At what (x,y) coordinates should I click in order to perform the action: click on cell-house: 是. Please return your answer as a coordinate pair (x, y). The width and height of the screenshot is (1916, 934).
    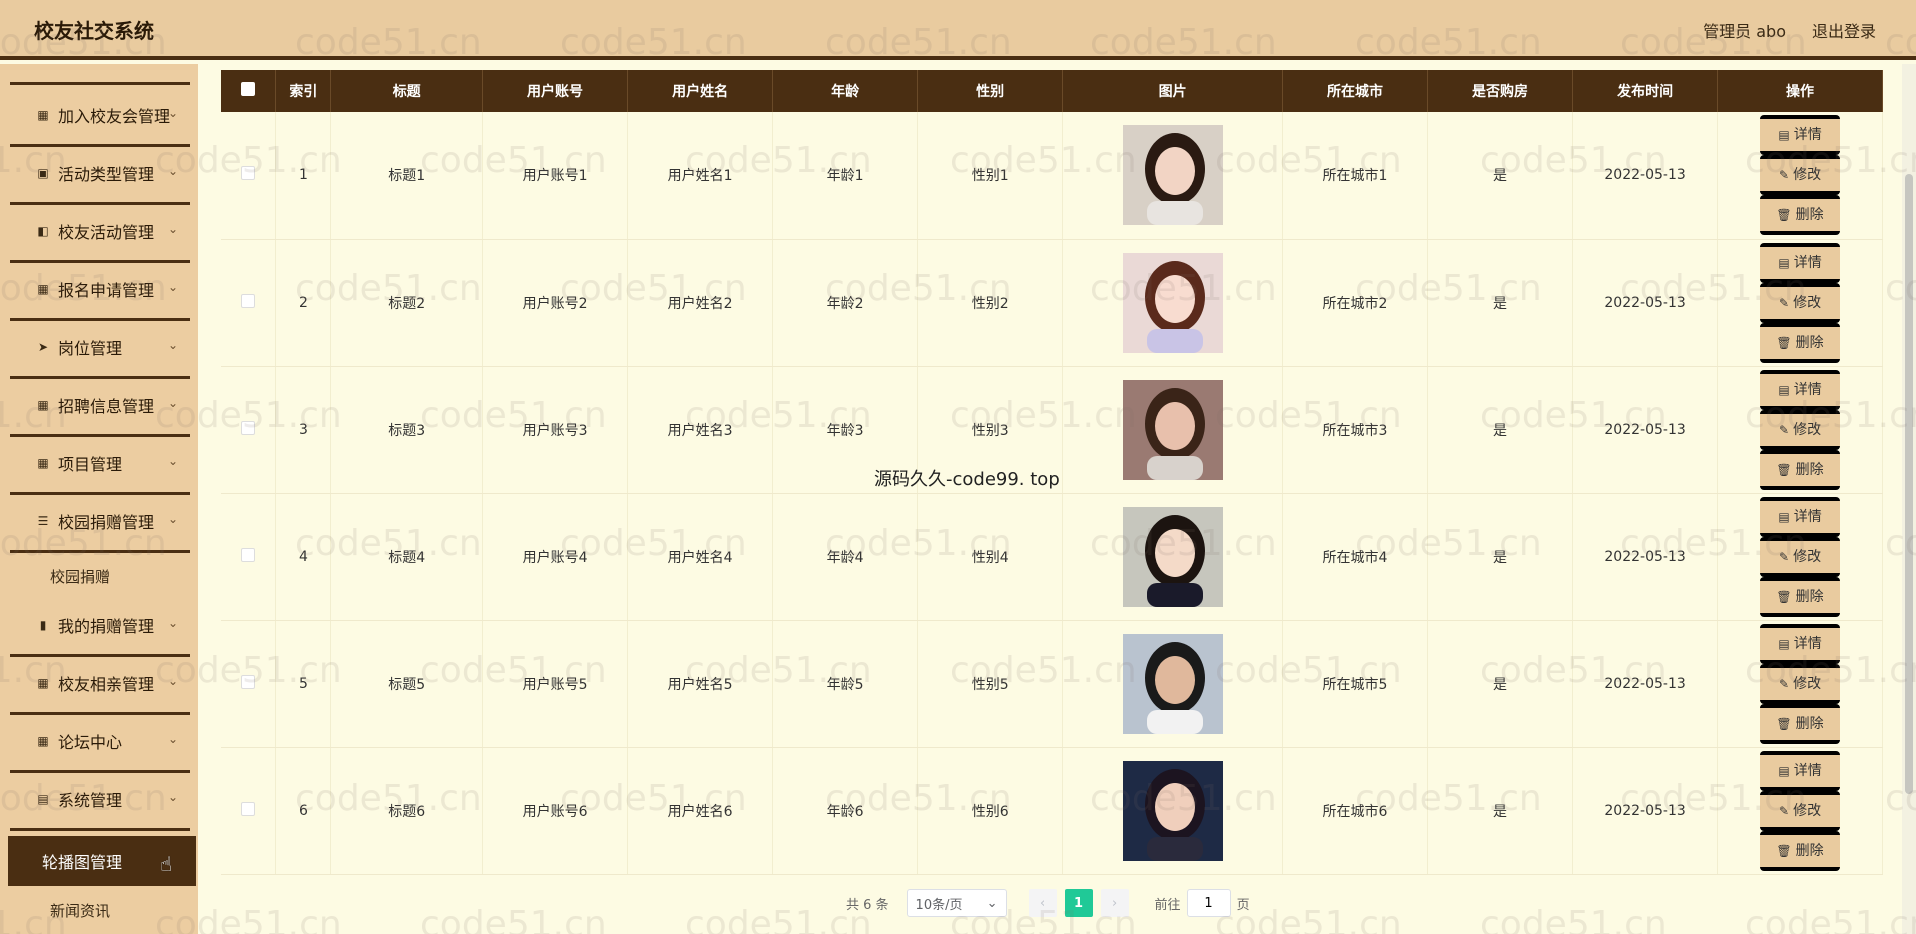
    Looking at the image, I should click on (1500, 811).